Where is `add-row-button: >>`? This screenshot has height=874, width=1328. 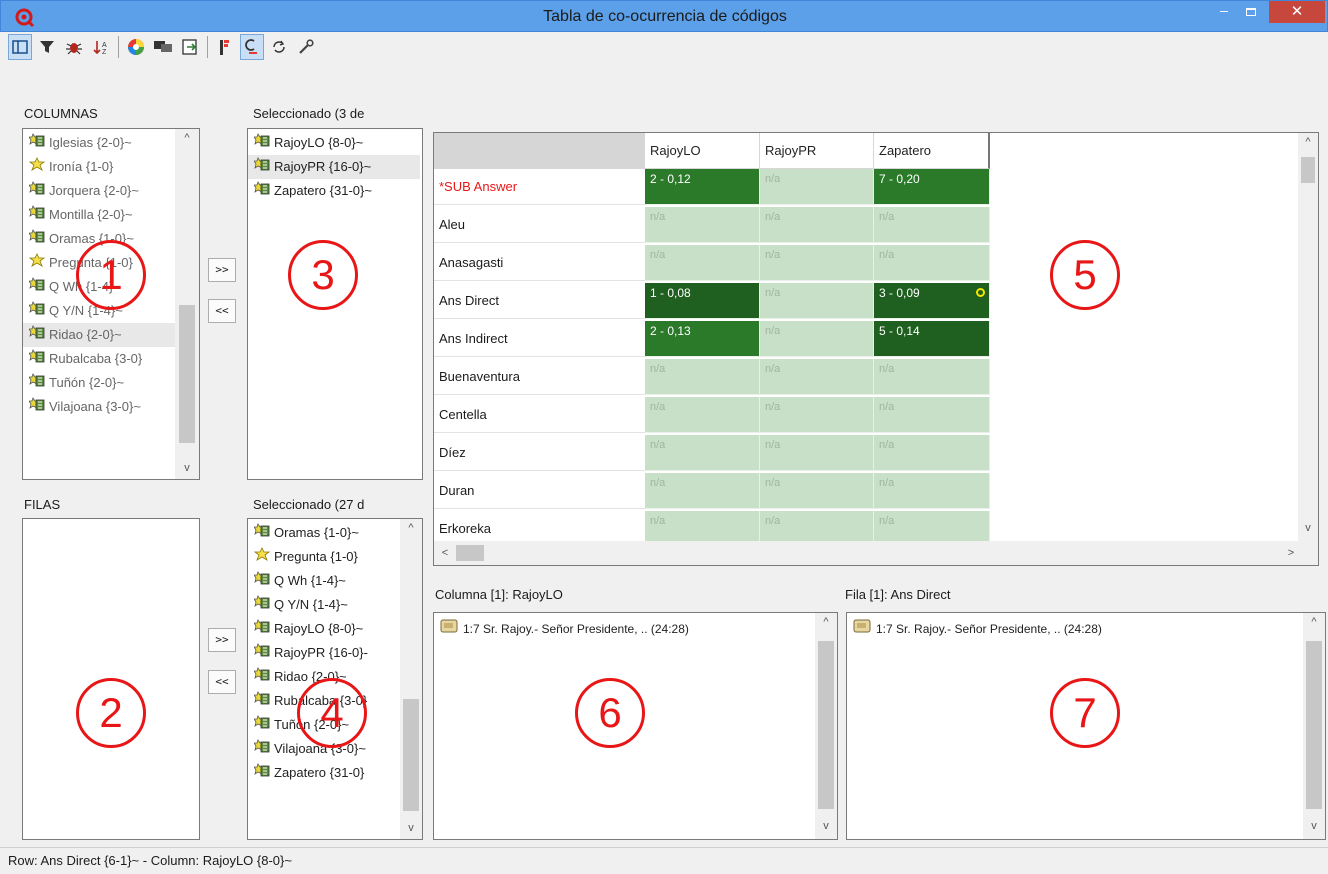 add-row-button: >> is located at coordinates (222, 640).